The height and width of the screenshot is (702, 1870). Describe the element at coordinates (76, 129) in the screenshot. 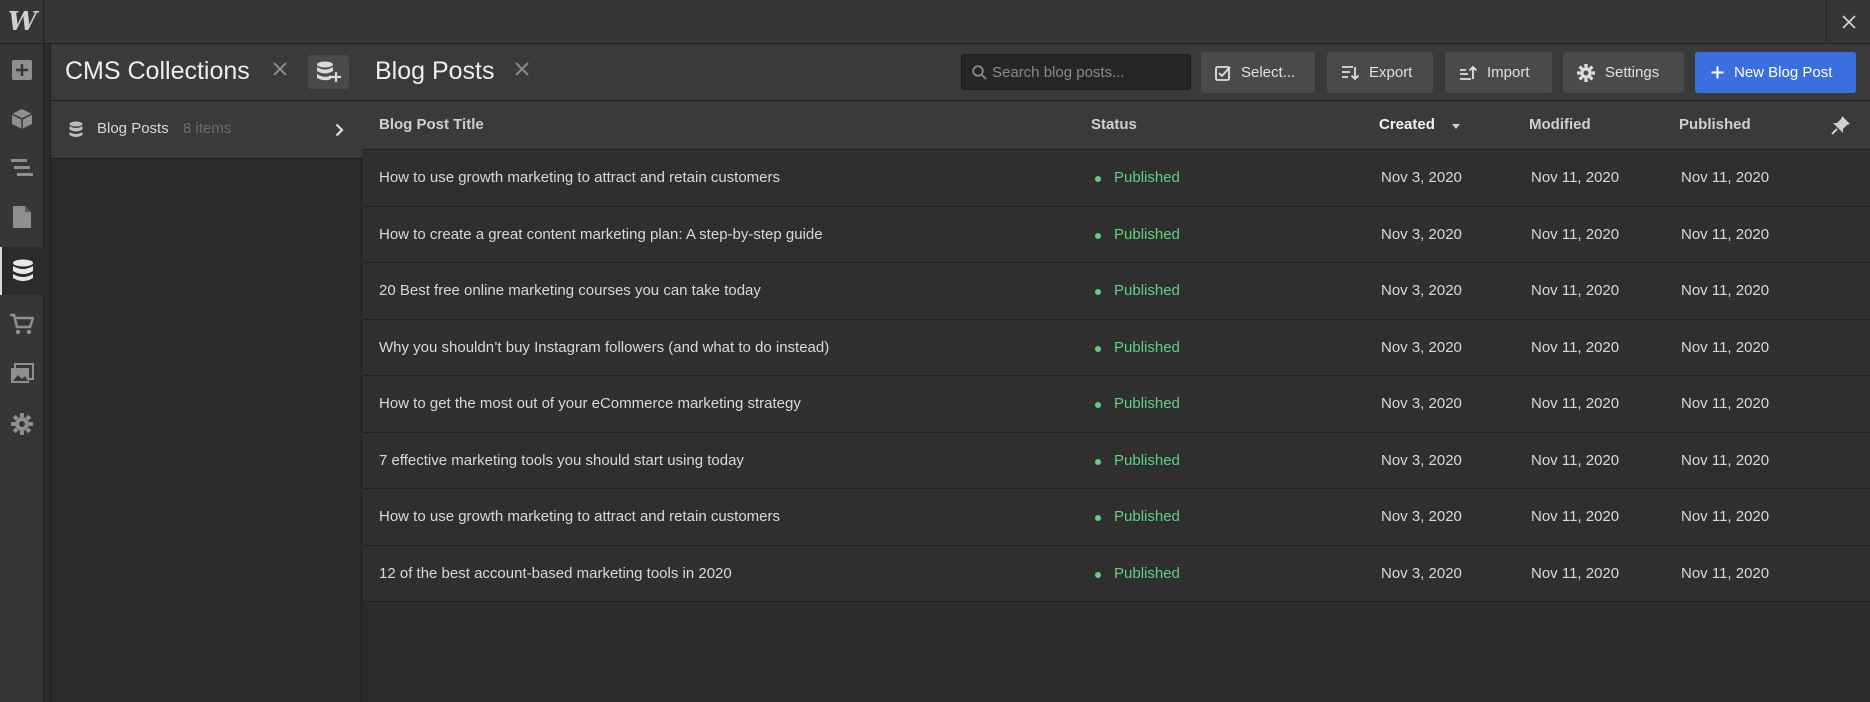

I see `database-icon` at that location.